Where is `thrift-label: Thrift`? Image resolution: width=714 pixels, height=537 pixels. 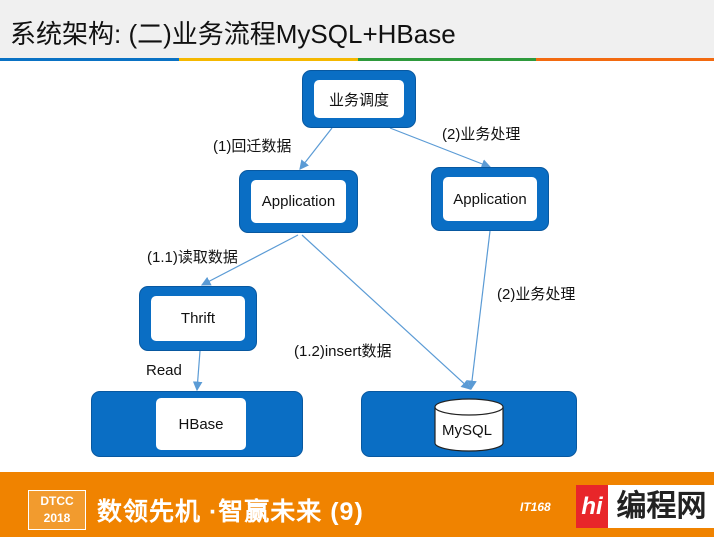
thrift-label: Thrift is located at coordinates (198, 318).